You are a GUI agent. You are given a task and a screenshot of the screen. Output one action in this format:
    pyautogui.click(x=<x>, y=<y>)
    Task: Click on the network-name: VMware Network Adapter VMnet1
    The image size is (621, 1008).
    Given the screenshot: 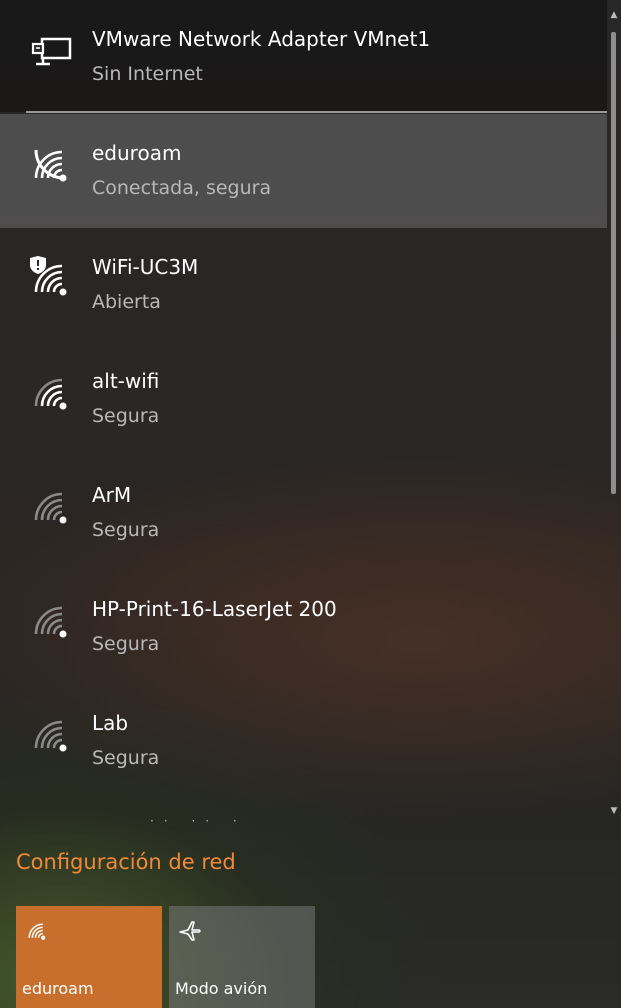 What is the action you would take?
    pyautogui.click(x=261, y=39)
    